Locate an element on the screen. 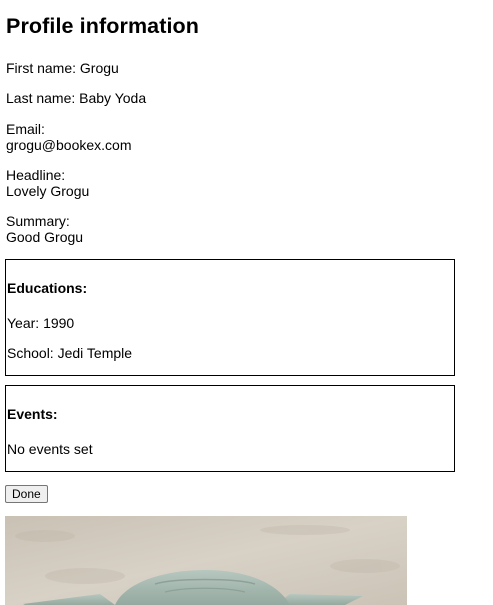 This screenshot has height=605, width=493. grogu-image is located at coordinates (206, 560).